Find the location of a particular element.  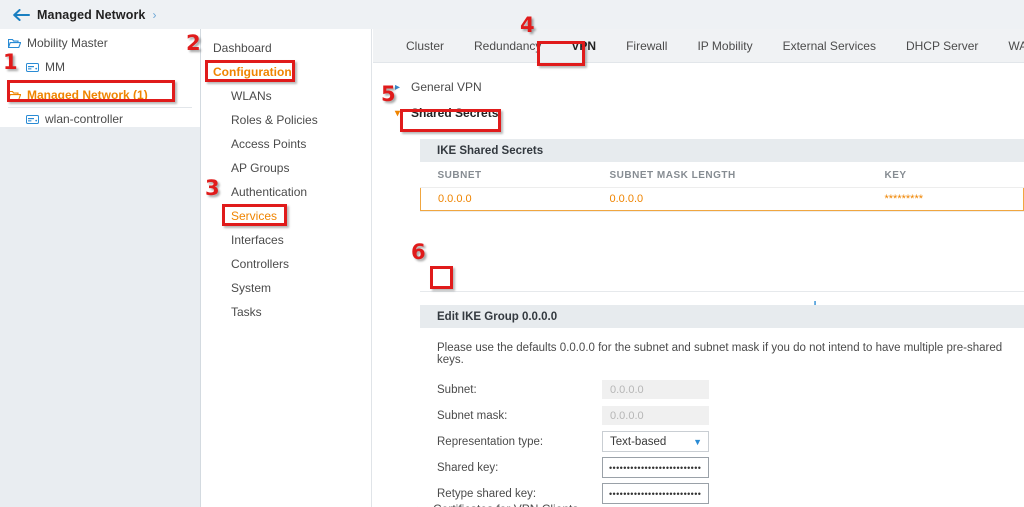

nav-item-label: AP Groups is located at coordinates (260, 168).